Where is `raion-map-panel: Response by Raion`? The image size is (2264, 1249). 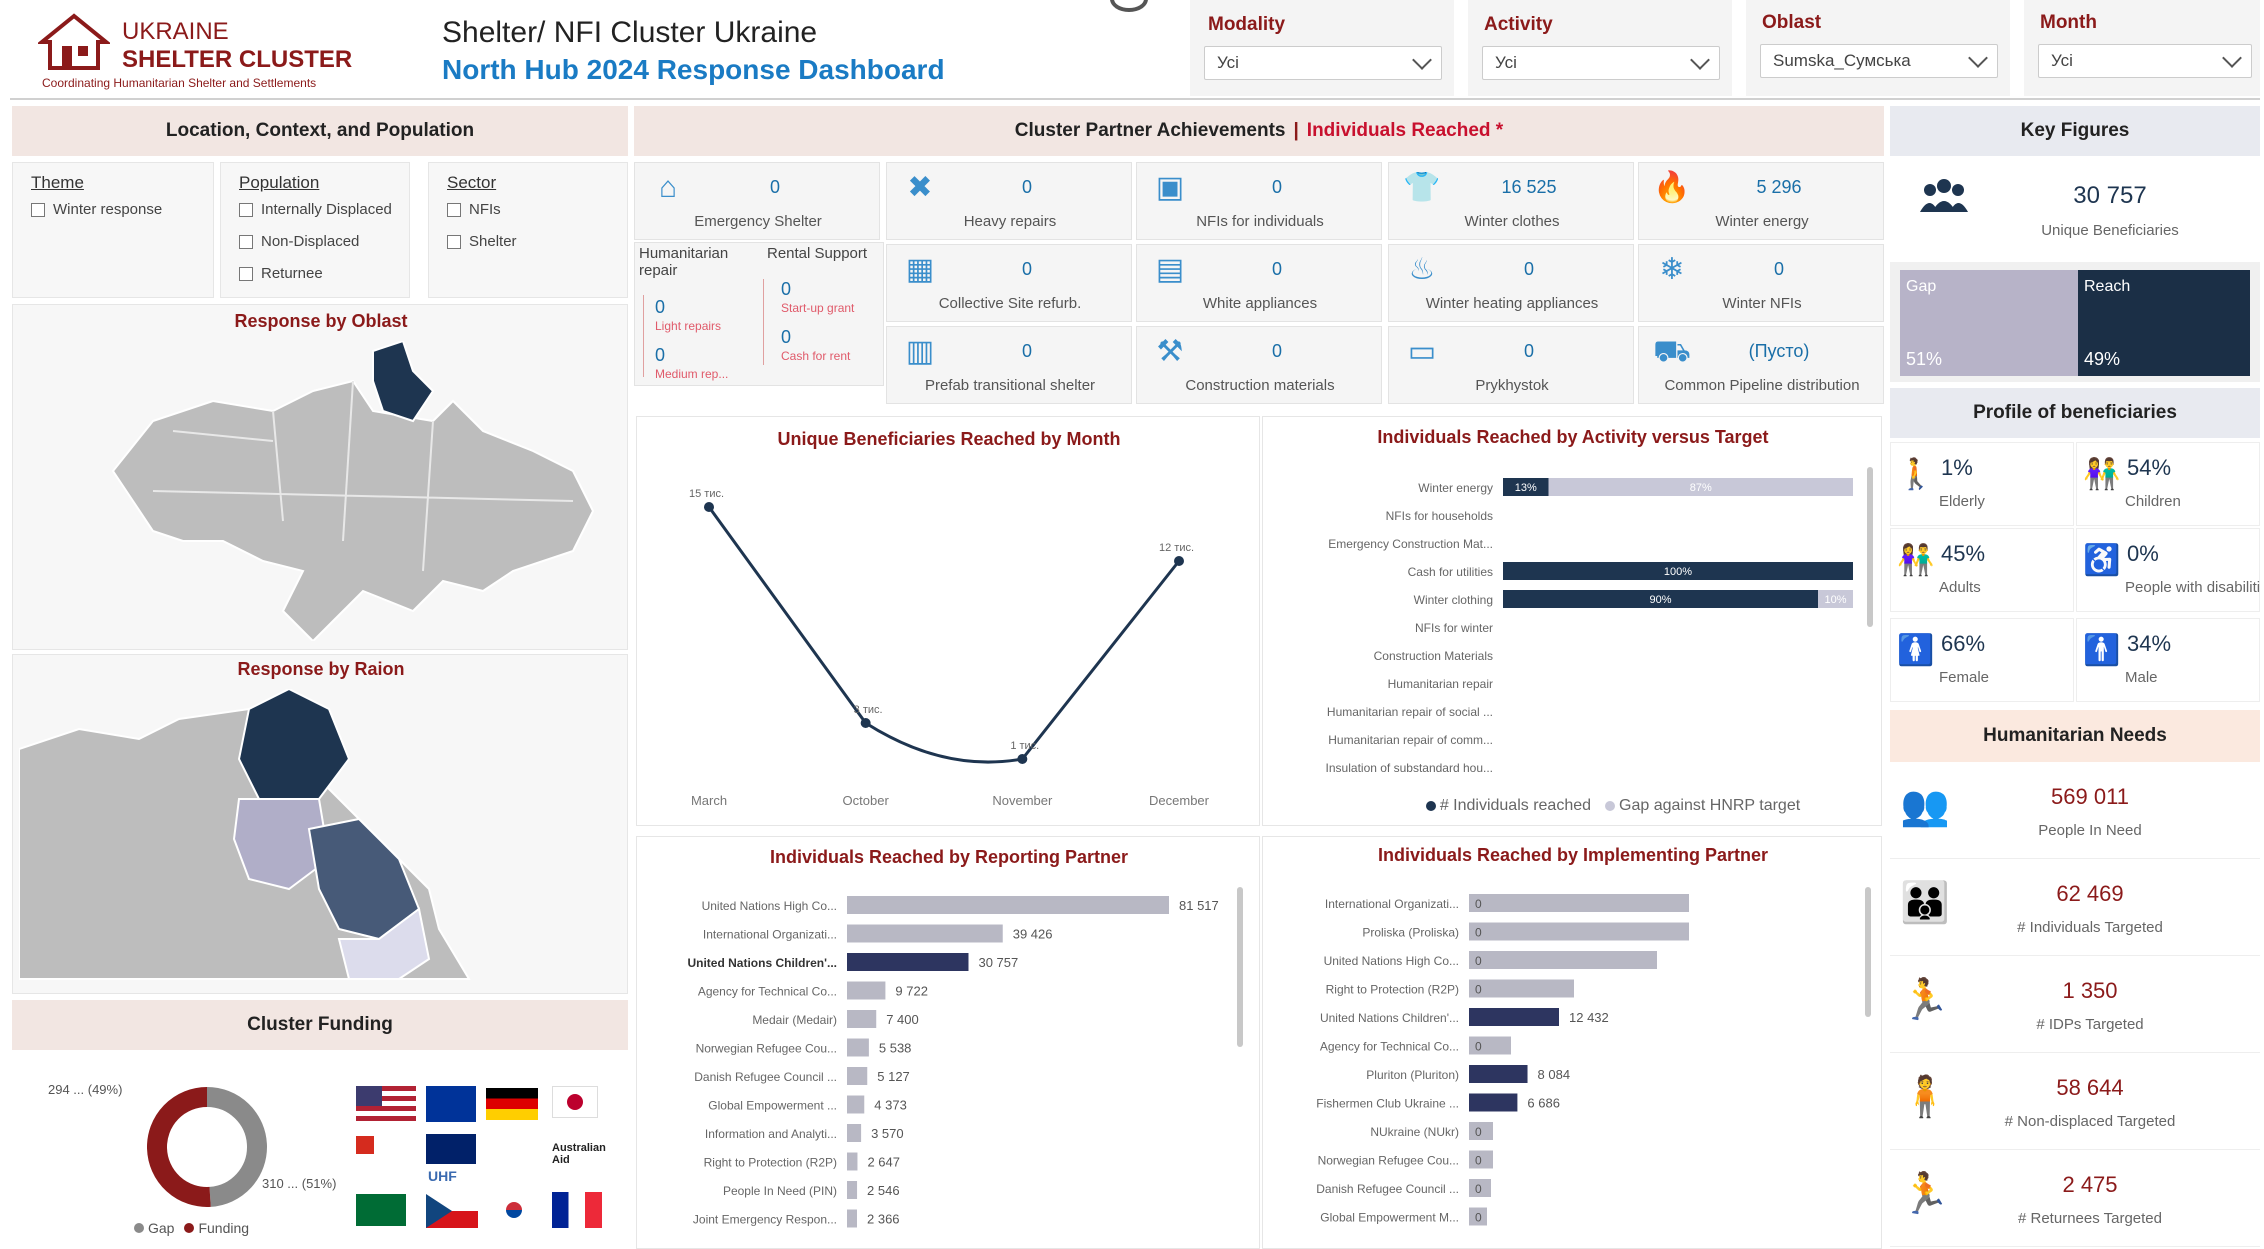 raion-map-panel: Response by Raion is located at coordinates (320, 824).